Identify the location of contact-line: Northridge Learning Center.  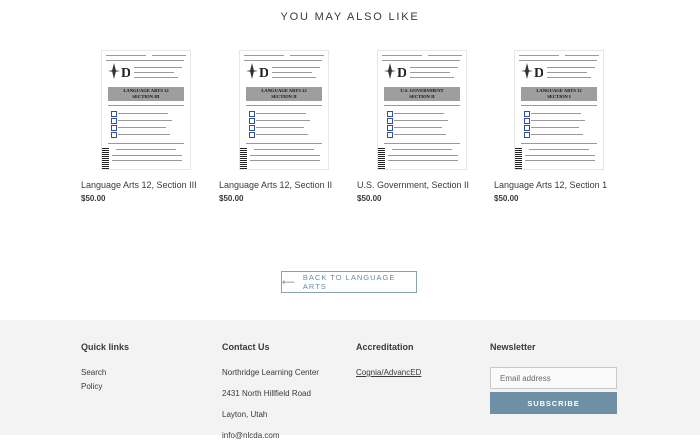
(270, 372).